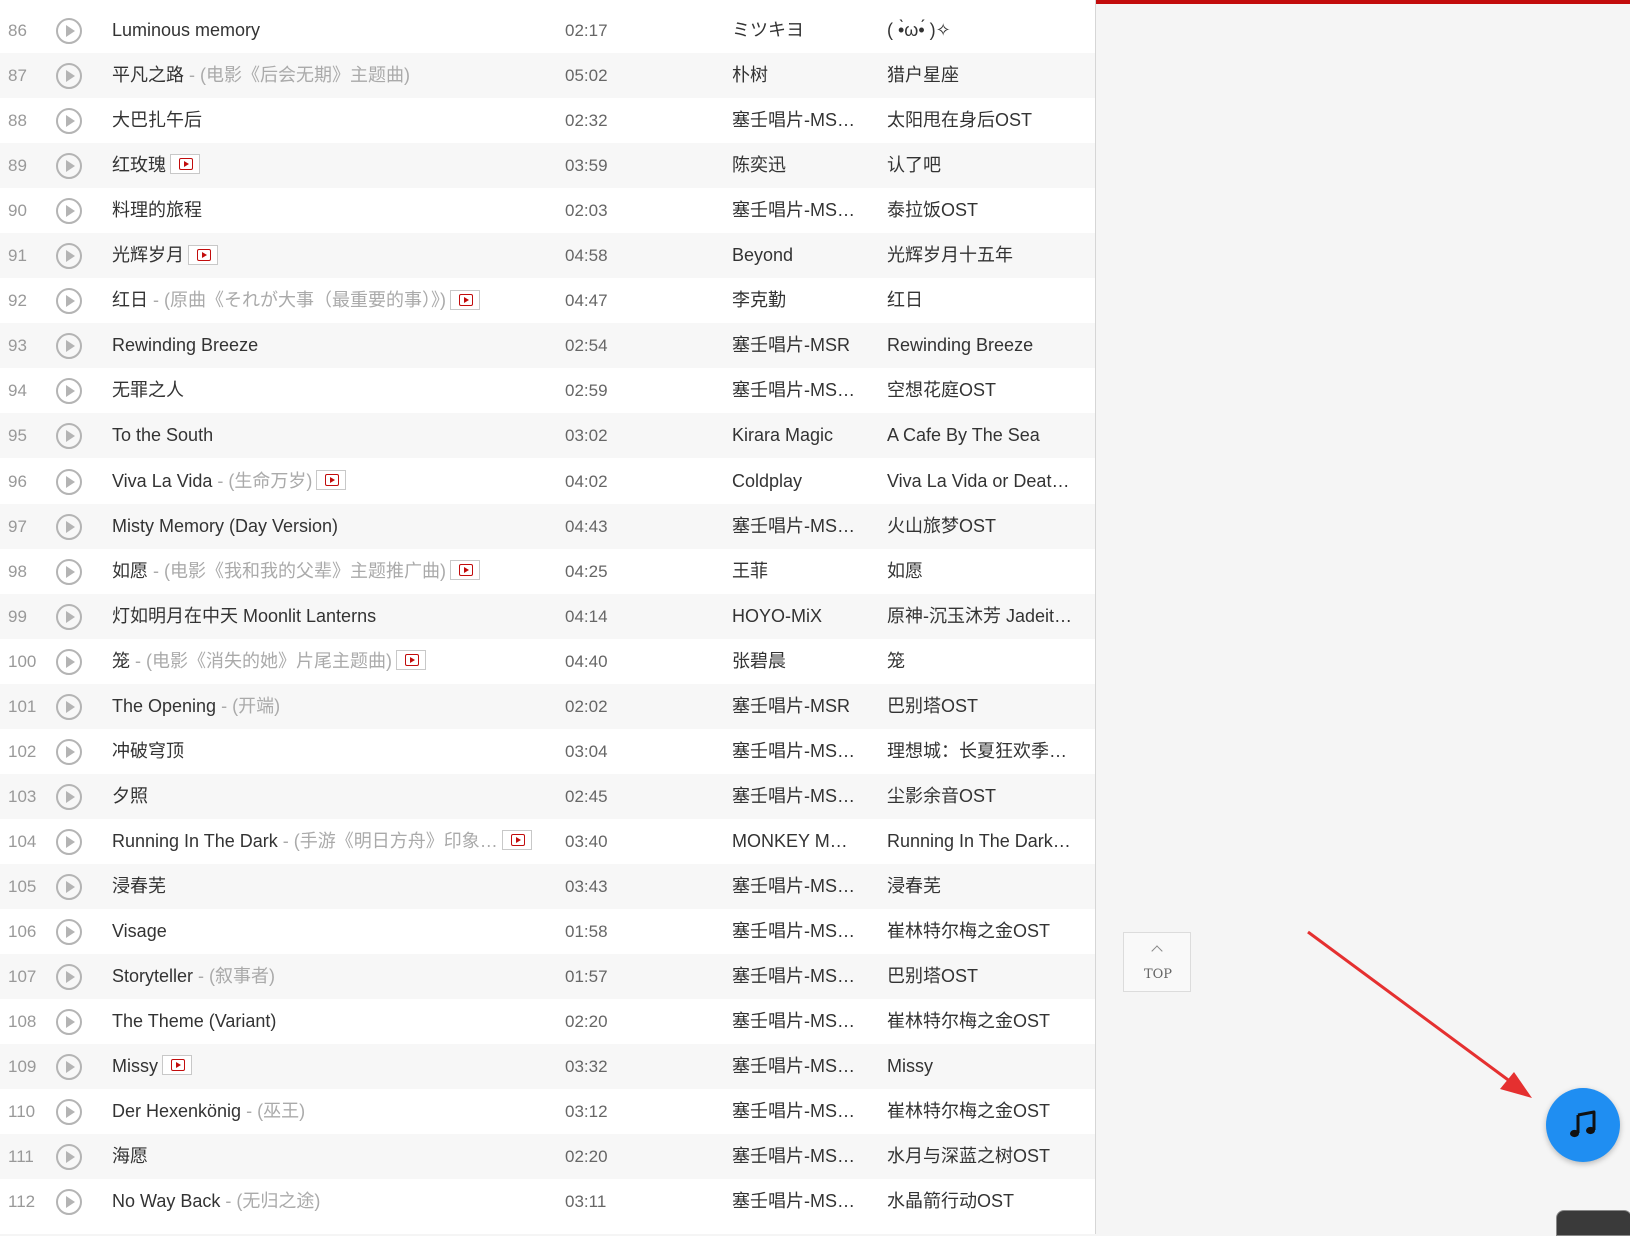 The width and height of the screenshot is (1630, 1236). What do you see at coordinates (1593, 1223) in the screenshot?
I see `corner-widget` at bounding box center [1593, 1223].